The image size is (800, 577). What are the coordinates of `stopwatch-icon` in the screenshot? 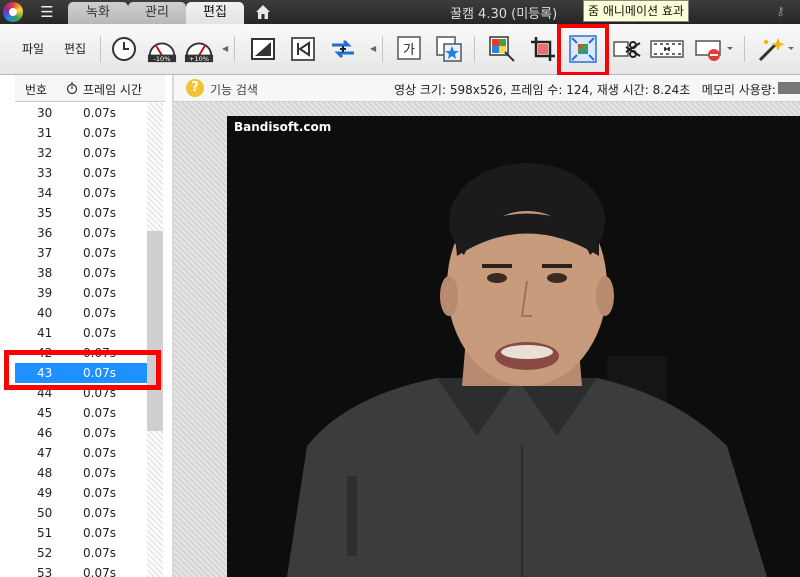 It's located at (72, 88).